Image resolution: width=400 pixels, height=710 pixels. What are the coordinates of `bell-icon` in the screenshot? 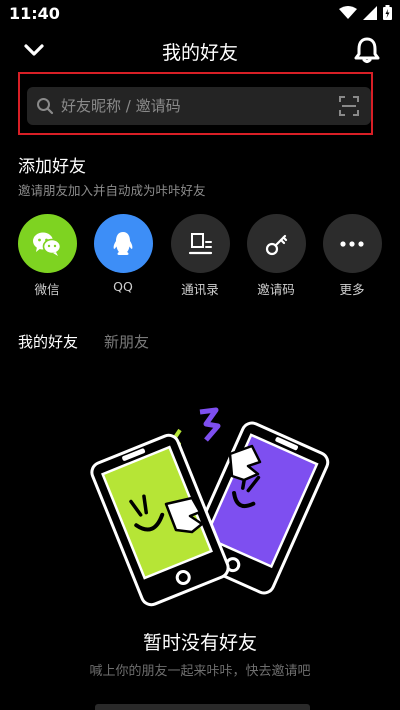 It's located at (367, 50).